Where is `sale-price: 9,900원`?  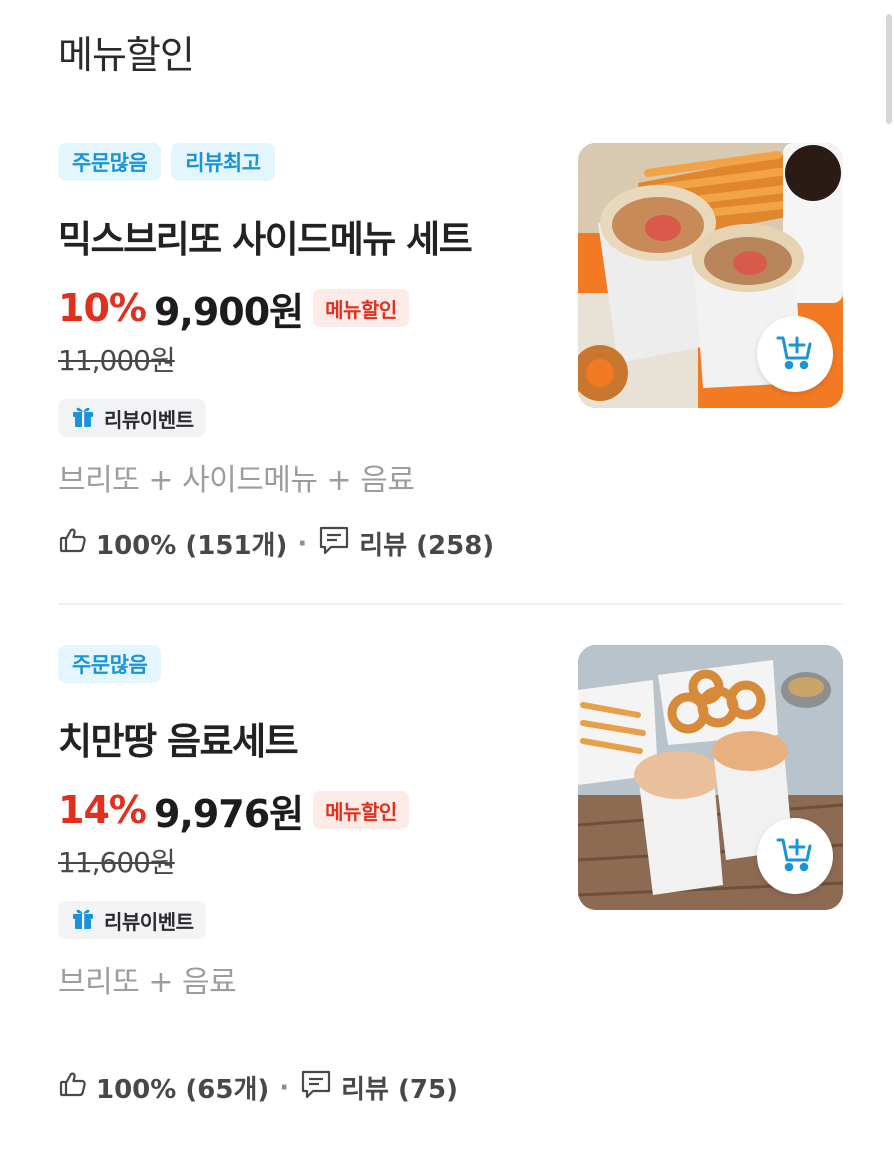 sale-price: 9,900원 is located at coordinates (228, 311).